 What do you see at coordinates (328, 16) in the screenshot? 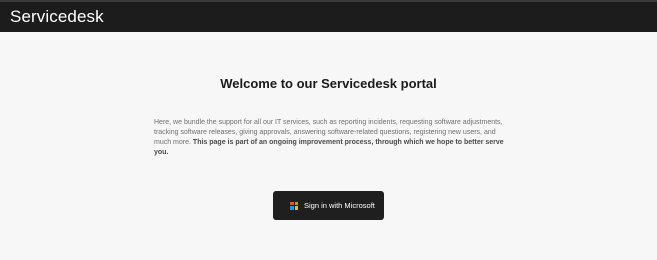
I see `top-bar: Servicedesk` at bounding box center [328, 16].